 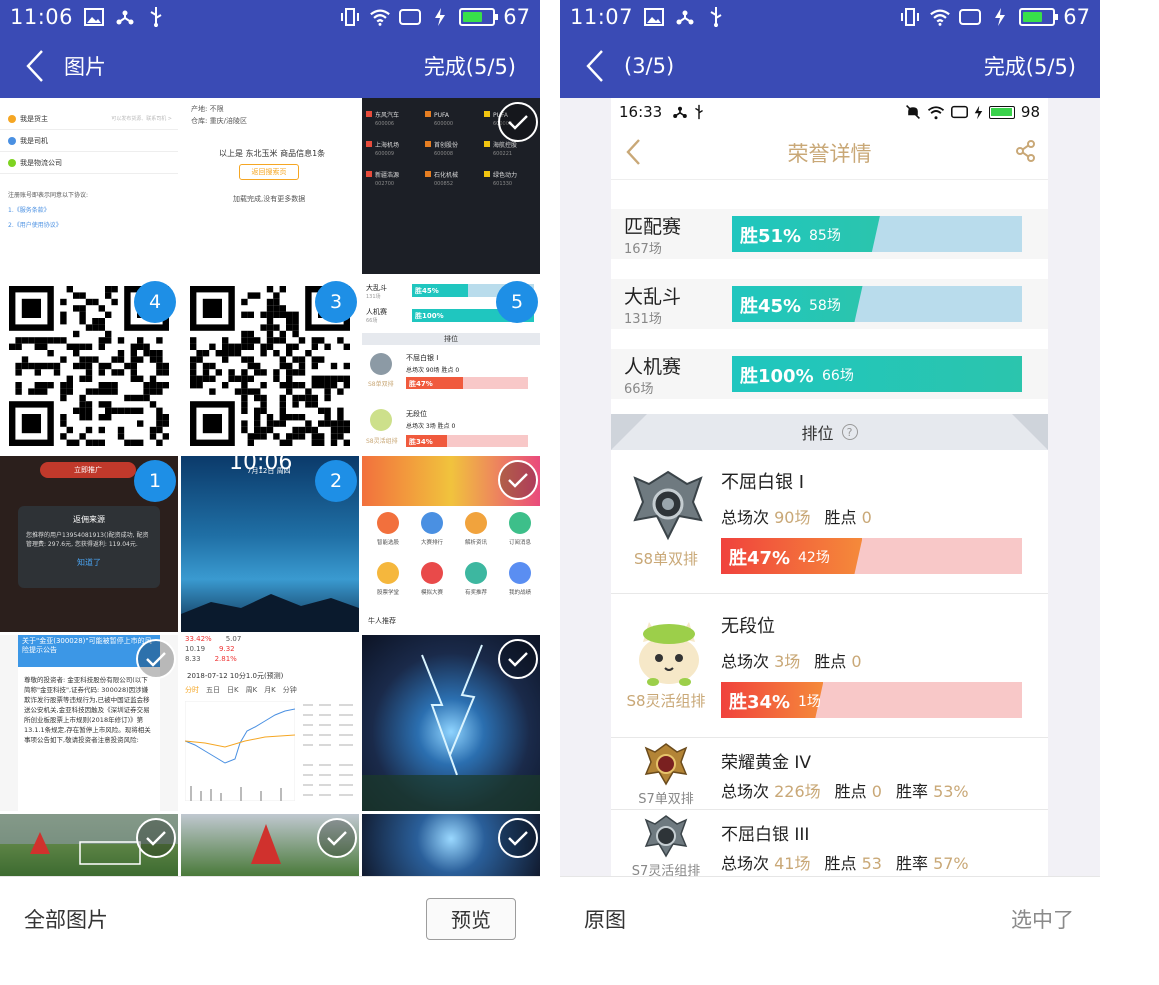 What do you see at coordinates (89, 365) in the screenshot?
I see `thumbnail: 4` at bounding box center [89, 365].